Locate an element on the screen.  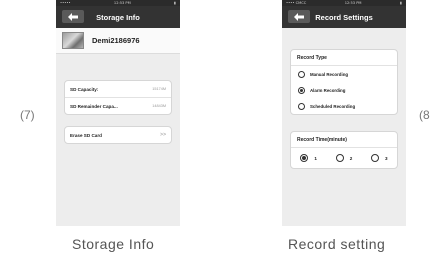
record-time-option-3: 3 is located at coordinates (379, 158).